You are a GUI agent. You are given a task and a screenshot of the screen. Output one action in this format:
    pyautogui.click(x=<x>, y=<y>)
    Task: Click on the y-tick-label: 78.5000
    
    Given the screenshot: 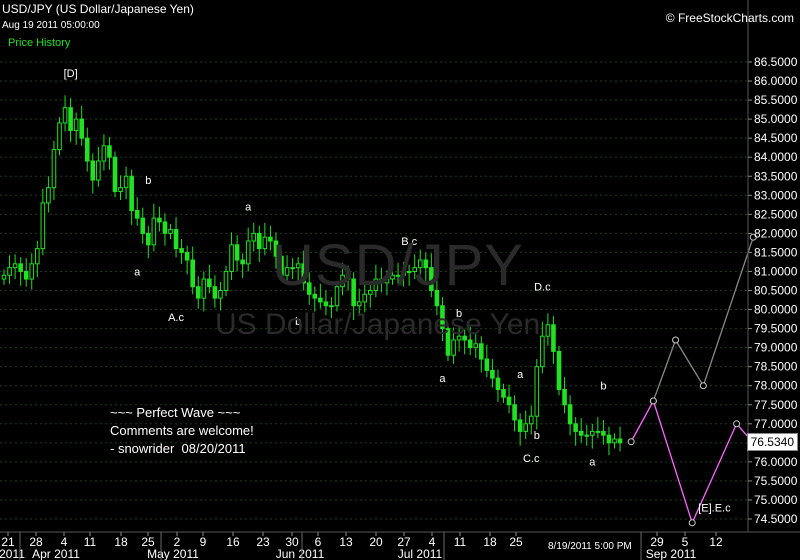 What is the action you would take?
    pyautogui.click(x=776, y=367)
    